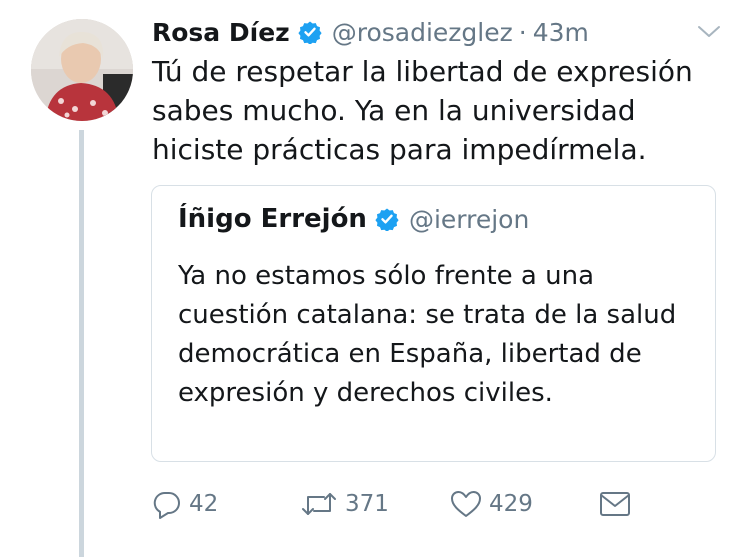  What do you see at coordinates (166, 505) in the screenshot?
I see `reply-icon` at bounding box center [166, 505].